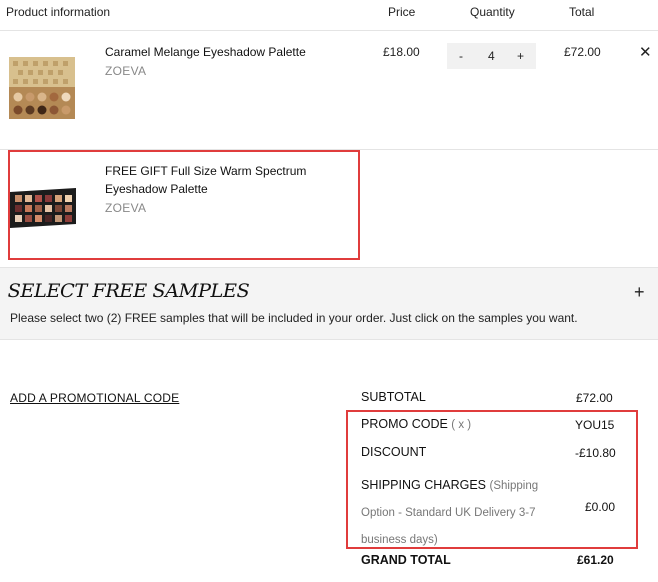 Image resolution: width=658 pixels, height=582 pixels. I want to click on header-quantity: Quantity, so click(492, 12).